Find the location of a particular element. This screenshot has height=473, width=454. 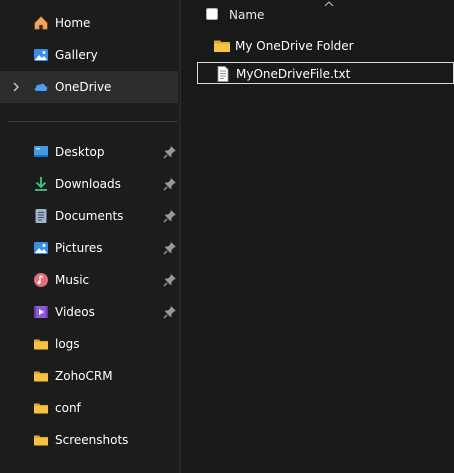

nav-label-conf: conf is located at coordinates (68, 408).